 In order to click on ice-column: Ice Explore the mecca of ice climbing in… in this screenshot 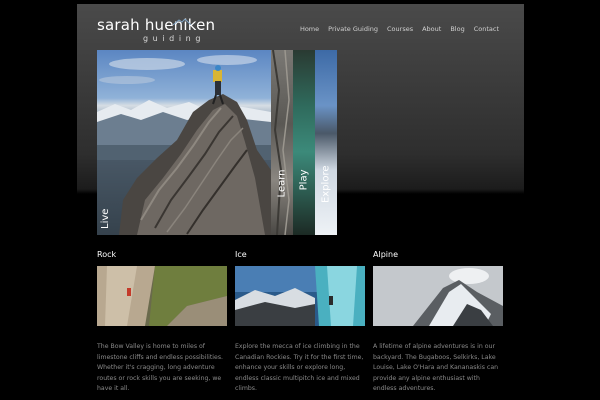, I will do `click(300, 321)`.